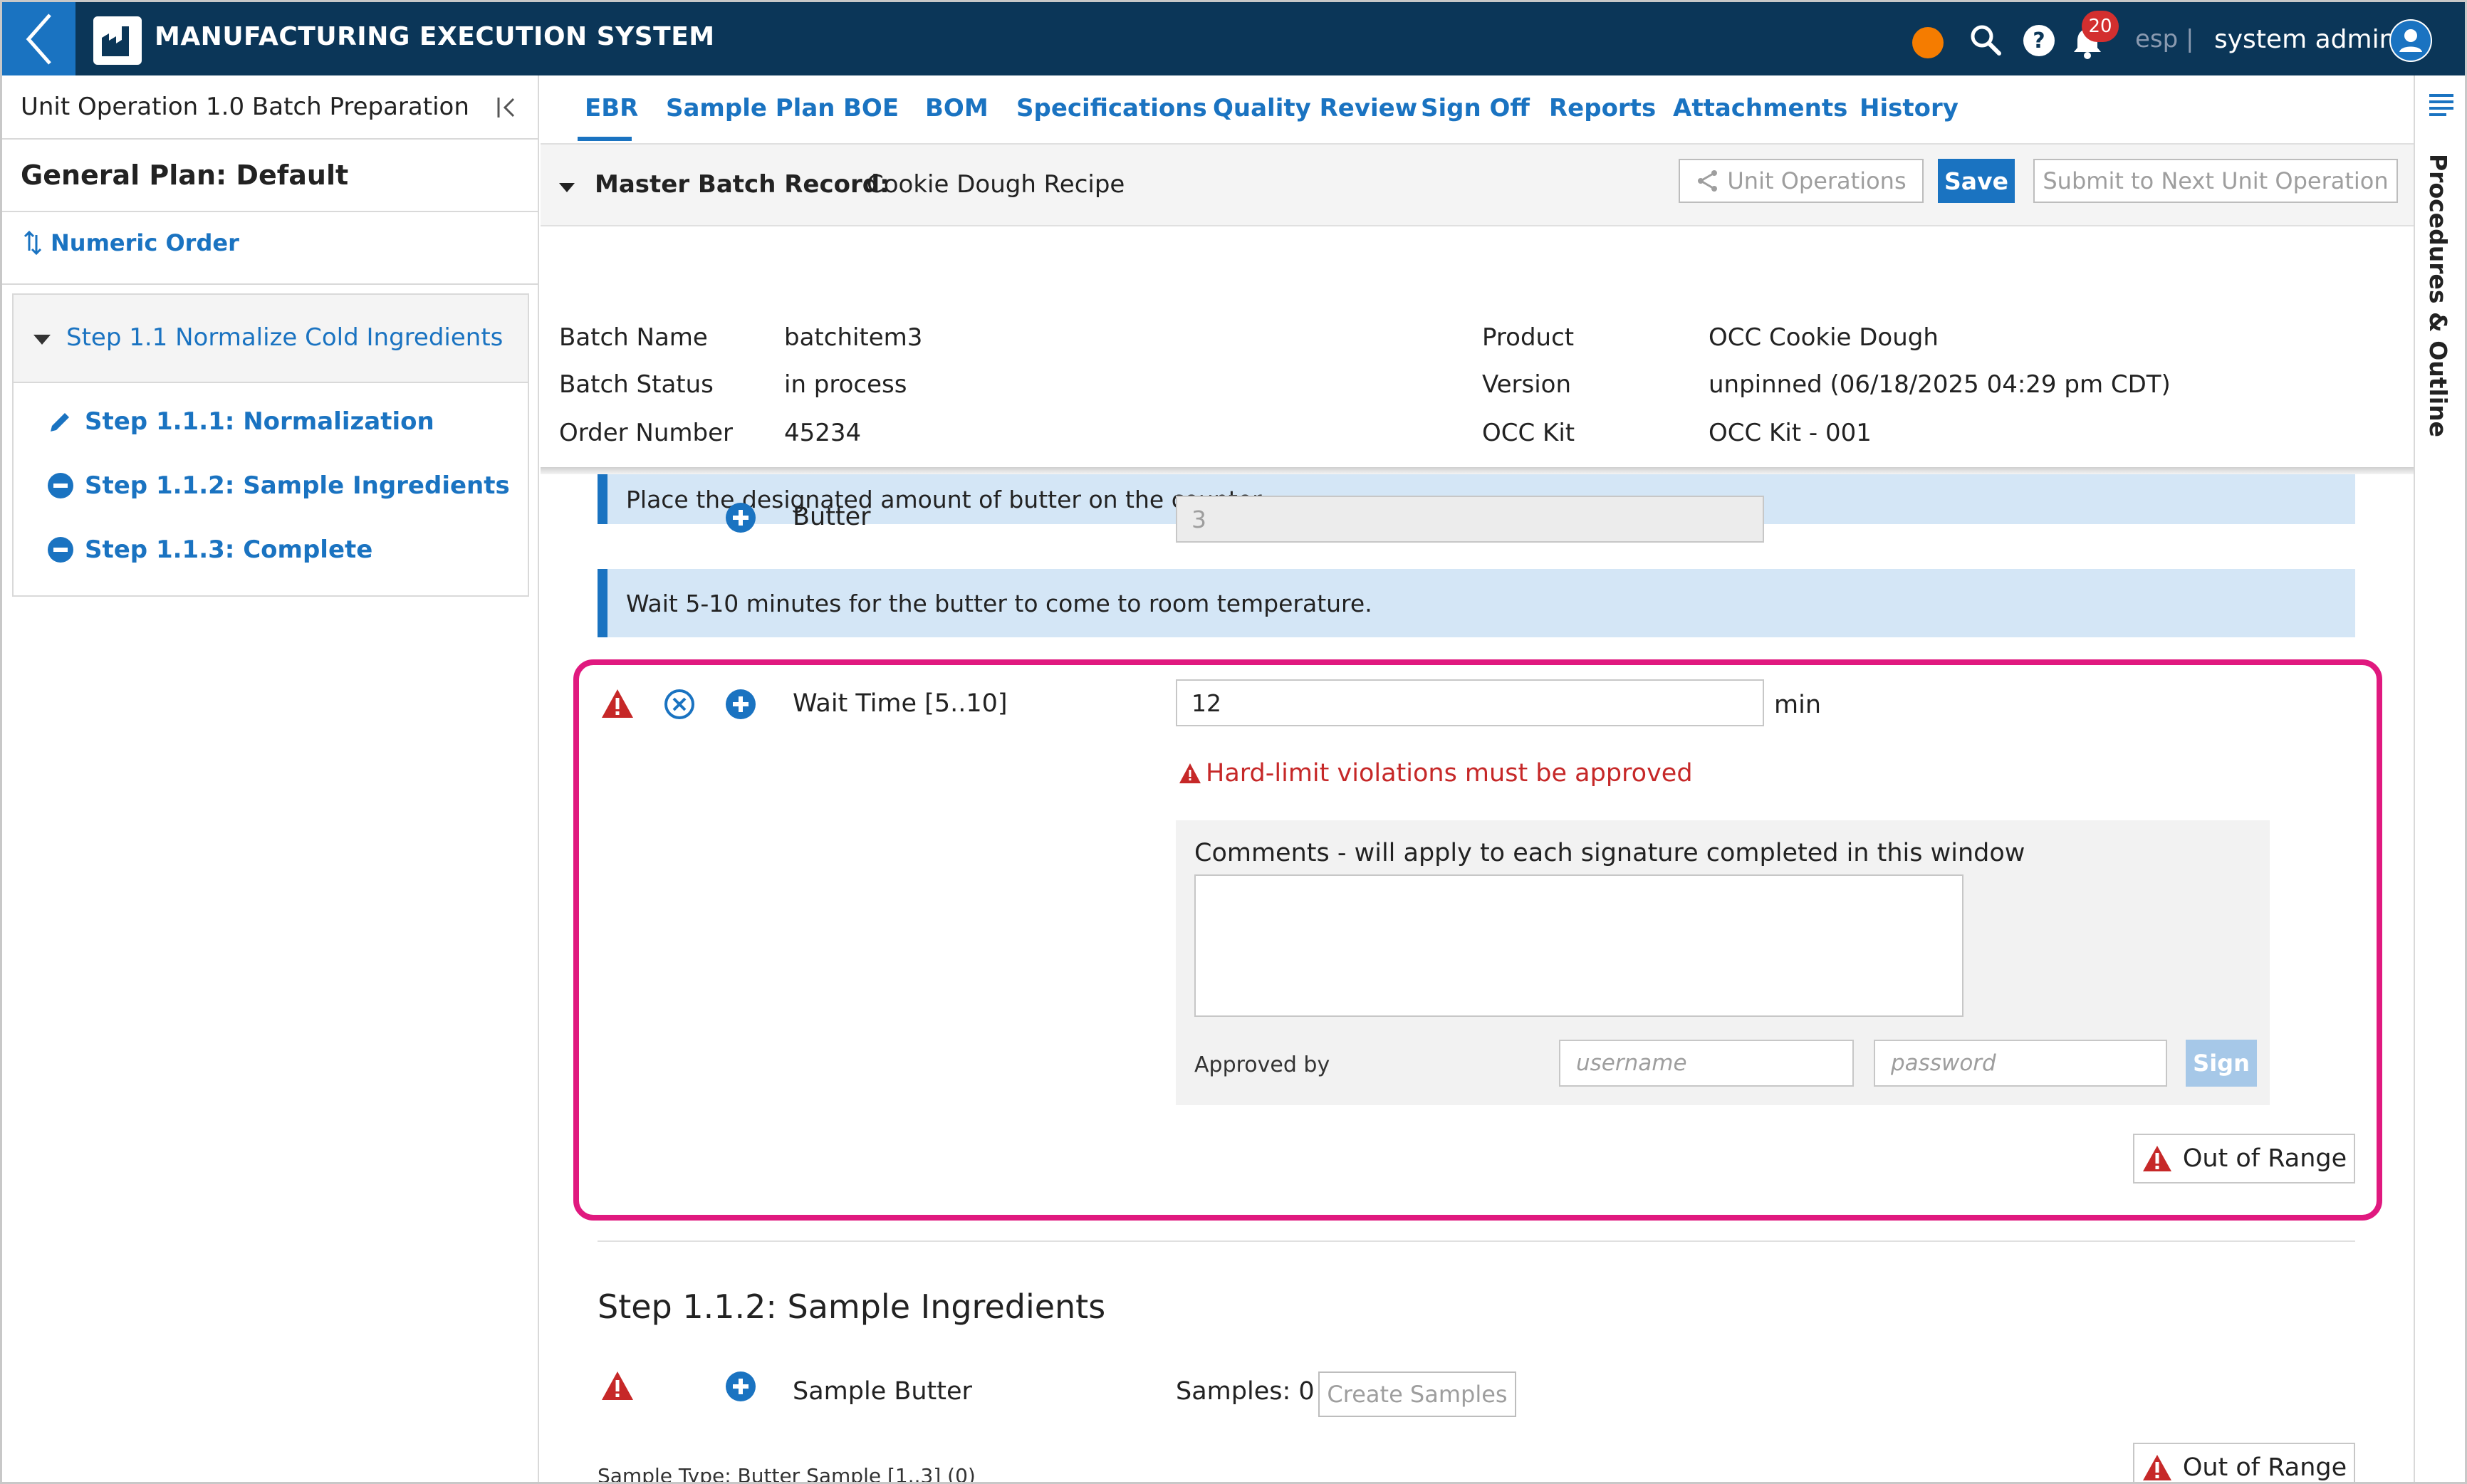 This screenshot has height=1484, width=2467. I want to click on procedures-outline-tab: Procedures & Outline, so click(2438, 295).